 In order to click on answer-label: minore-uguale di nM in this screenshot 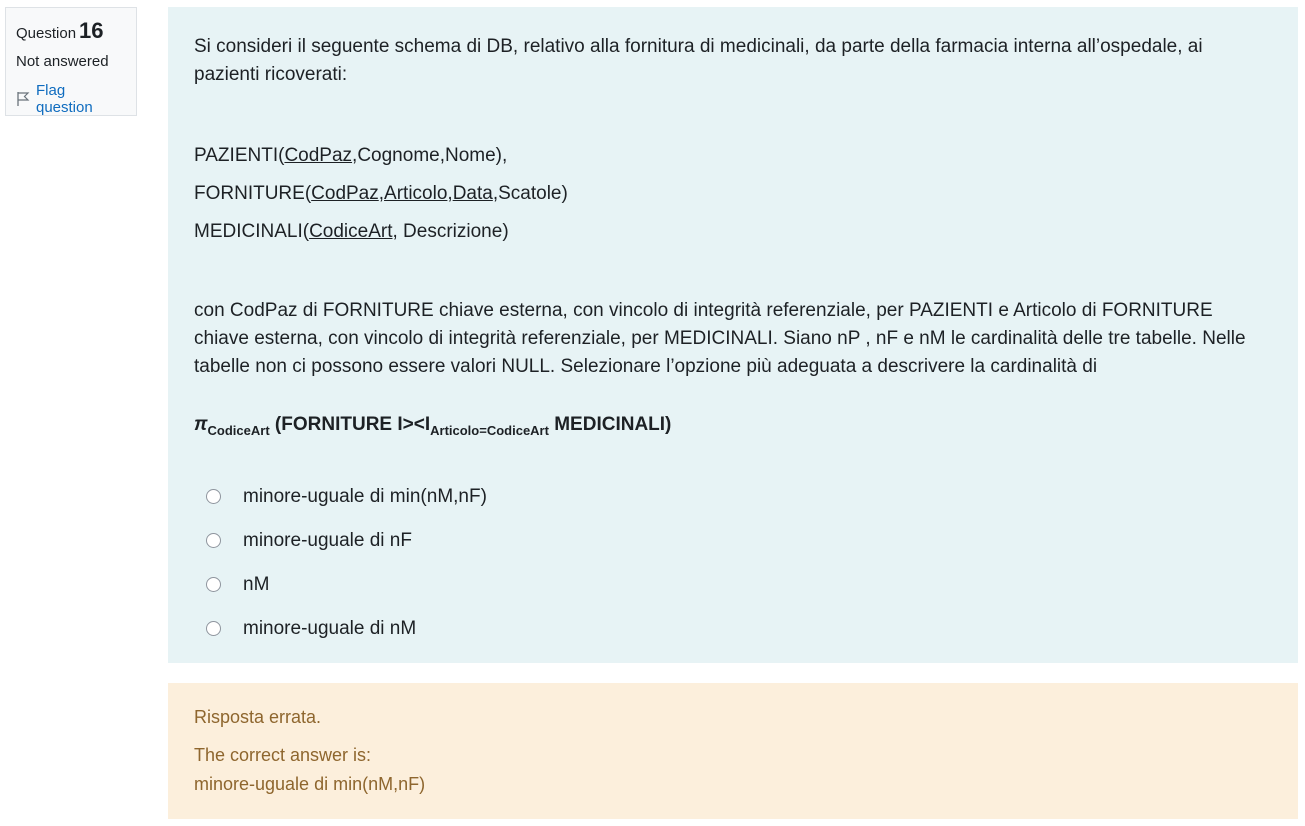, I will do `click(329, 629)`.